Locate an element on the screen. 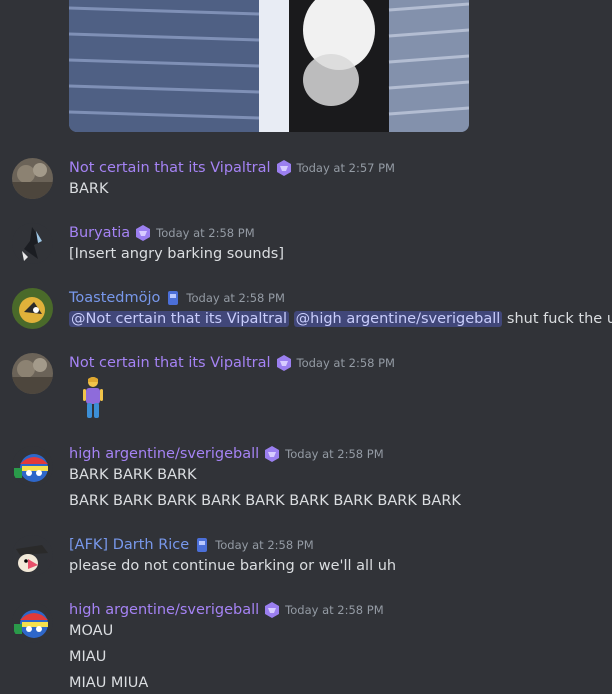 This screenshot has height=694, width=612. message-text: [Insert angry barking sounds] is located at coordinates (176, 254).